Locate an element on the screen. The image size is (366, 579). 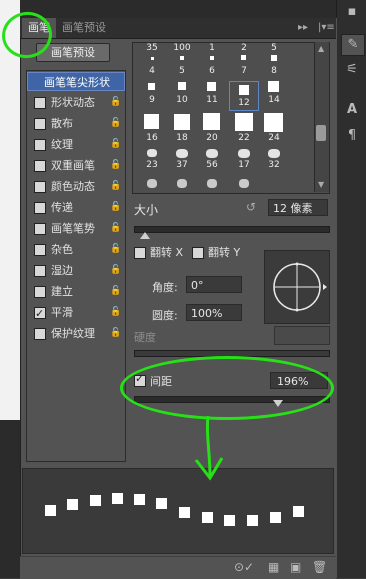
list-item-color-dynamics: 颜色动态 🔓 is located at coordinates (76, 186).